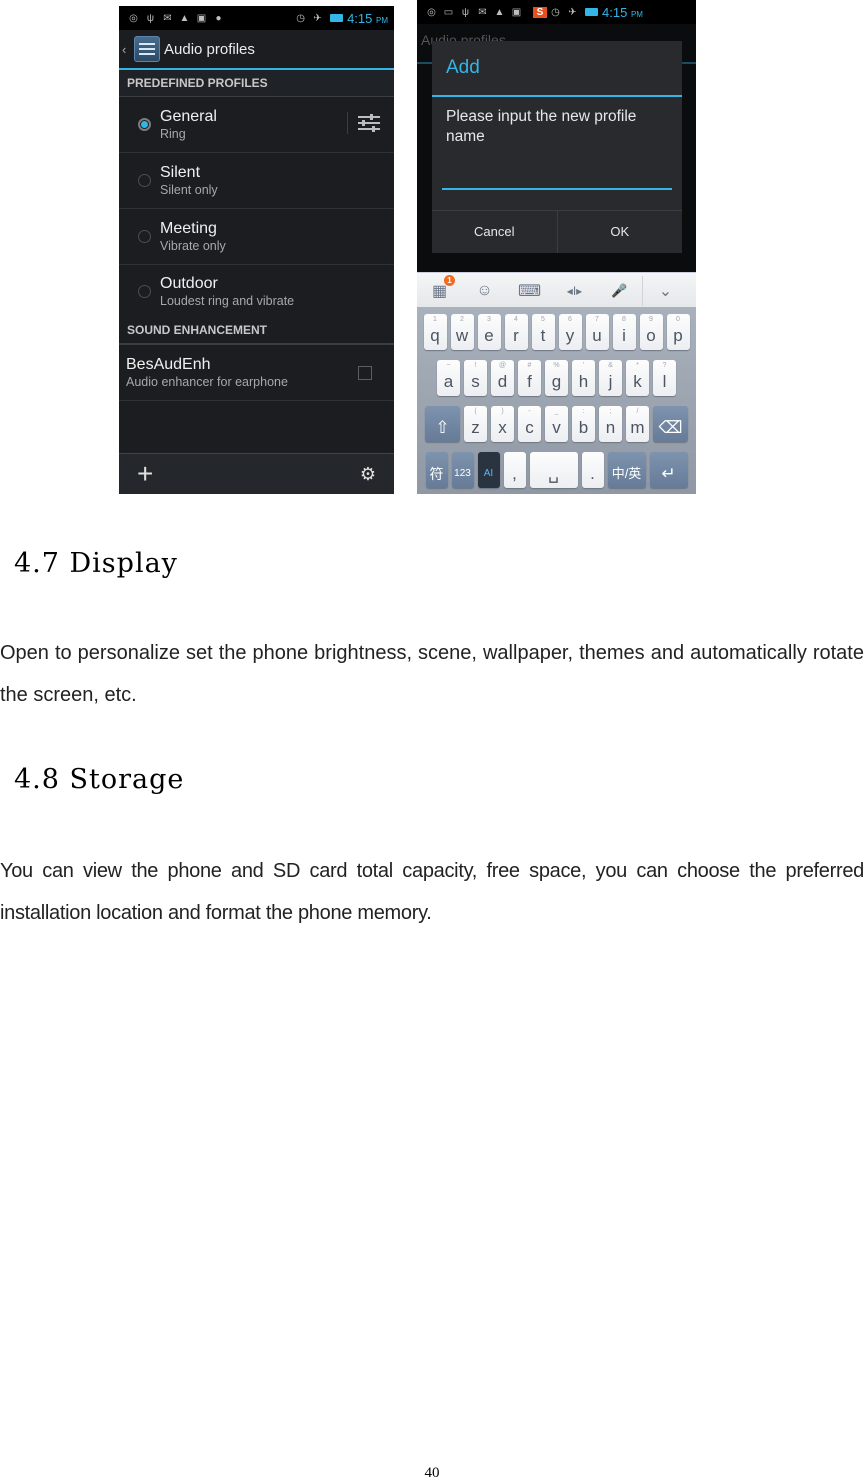  I want to click on key-g: % g, so click(556, 378).